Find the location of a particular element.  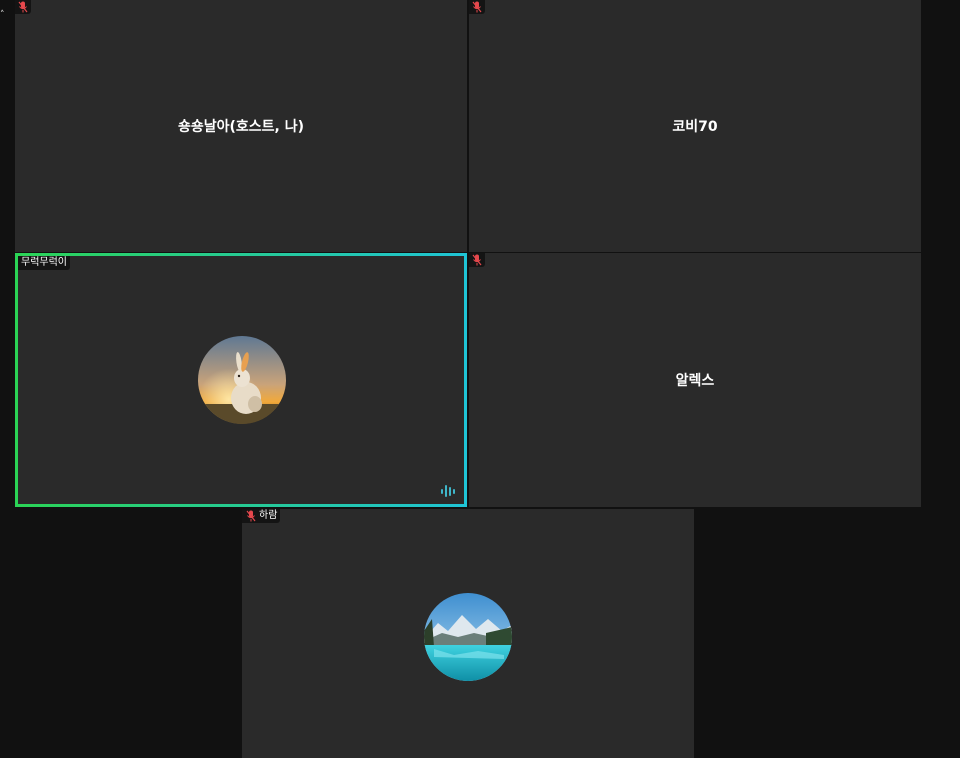

name-tag: 하람 is located at coordinates (261, 516).